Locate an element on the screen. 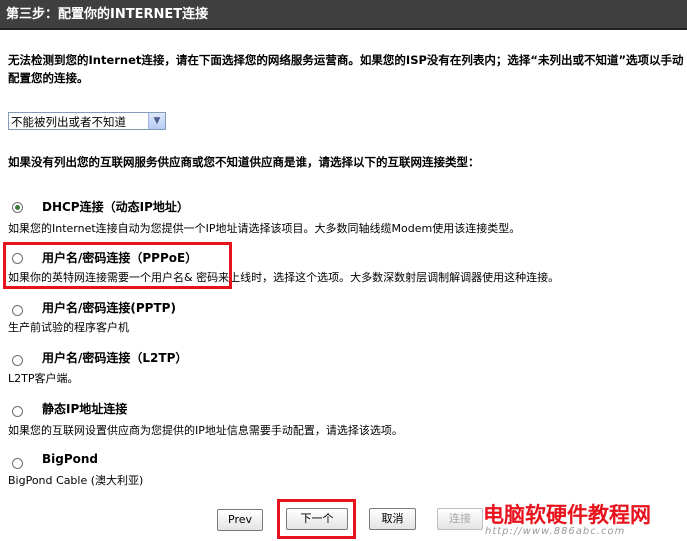 This screenshot has height=541, width=687. prev-button: Prev is located at coordinates (240, 520).